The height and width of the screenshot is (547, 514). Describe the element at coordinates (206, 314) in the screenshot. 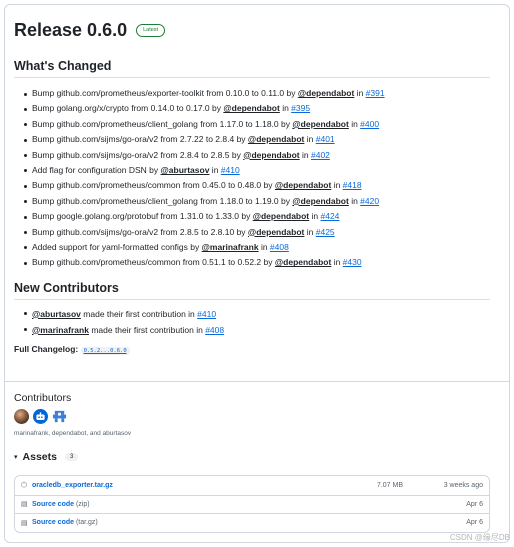

I see `new-contributor-pr-link: #410` at that location.